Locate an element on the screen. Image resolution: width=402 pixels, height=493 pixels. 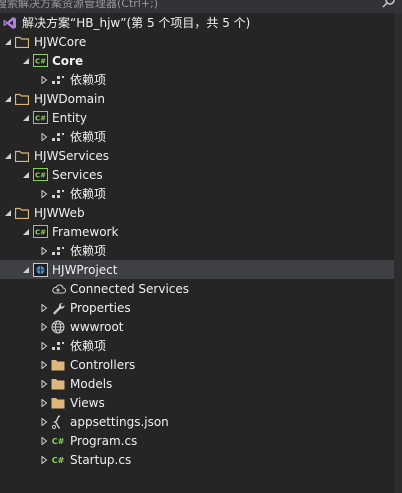
tree-item-views: Views is located at coordinates (201, 402).